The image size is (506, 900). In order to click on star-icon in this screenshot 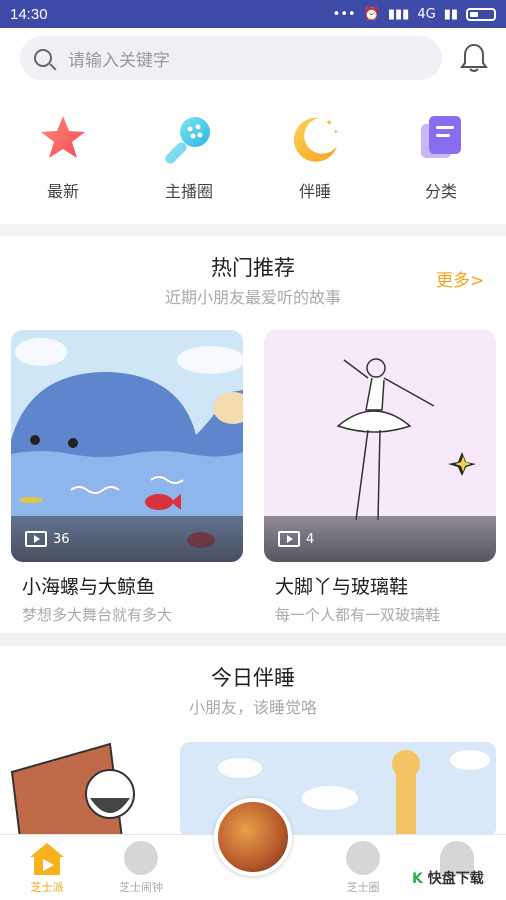, I will do `click(63, 137)`.